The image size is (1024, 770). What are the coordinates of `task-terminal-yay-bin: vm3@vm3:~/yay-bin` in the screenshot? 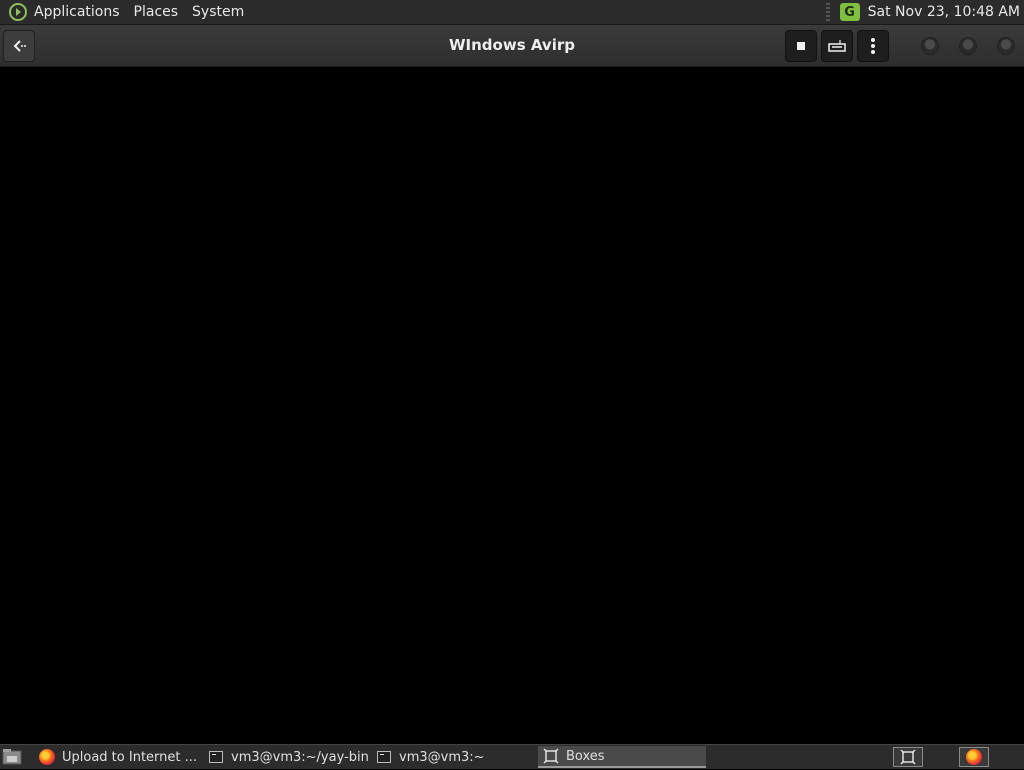 It's located at (285, 757).